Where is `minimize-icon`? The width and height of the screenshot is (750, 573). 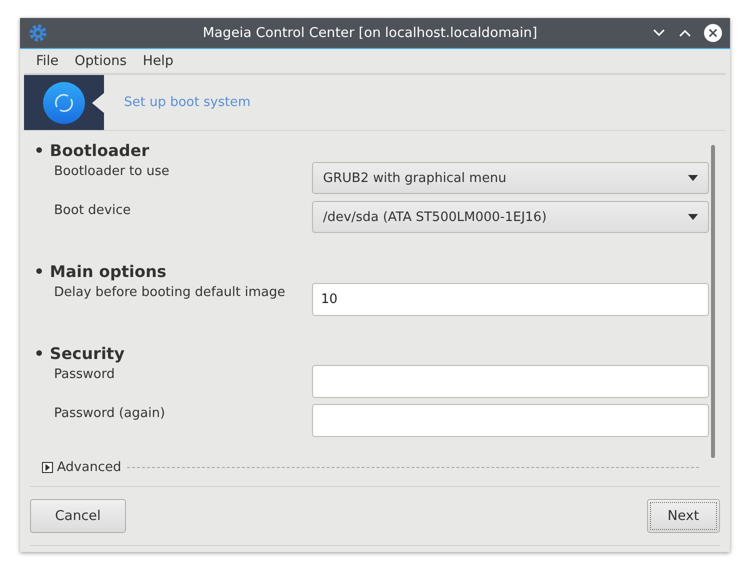
minimize-icon is located at coordinates (659, 33).